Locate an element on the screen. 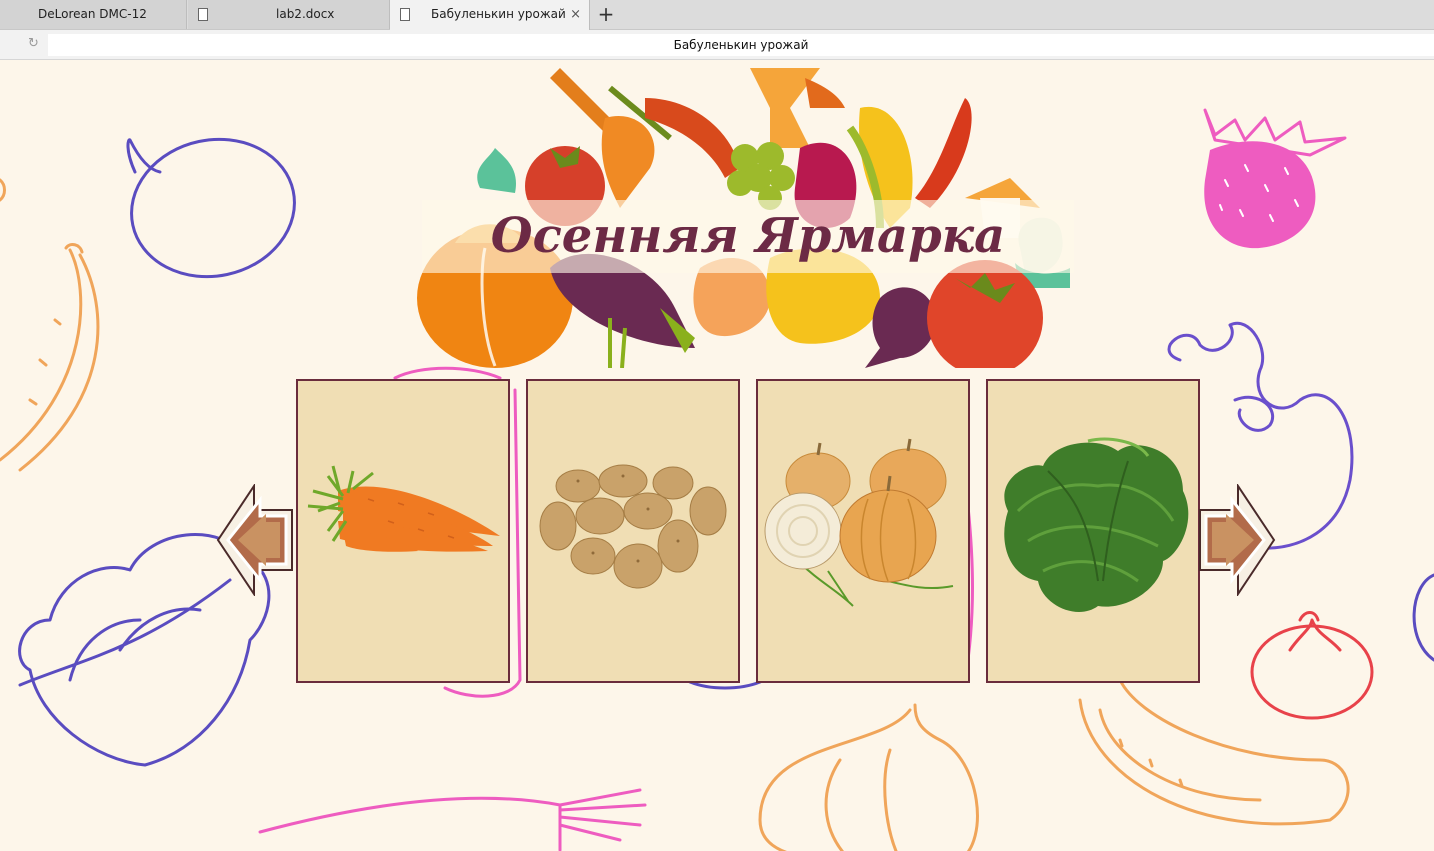 Image resolution: width=1434 pixels, height=851 pixels. product-card-onion is located at coordinates (863, 531).